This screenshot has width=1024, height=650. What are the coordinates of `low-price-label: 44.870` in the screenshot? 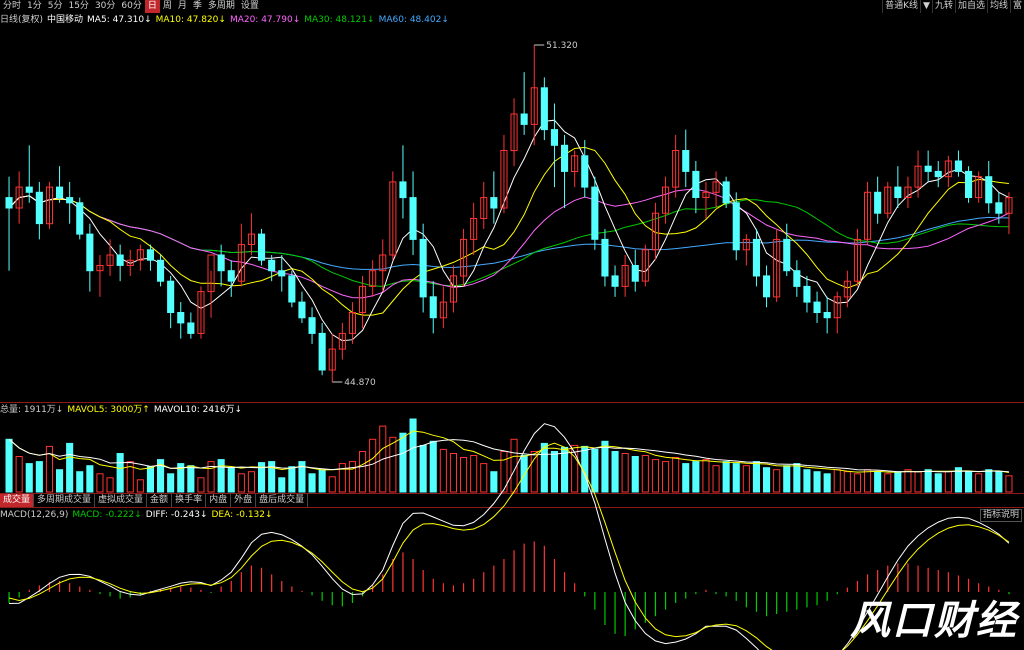 It's located at (360, 383).